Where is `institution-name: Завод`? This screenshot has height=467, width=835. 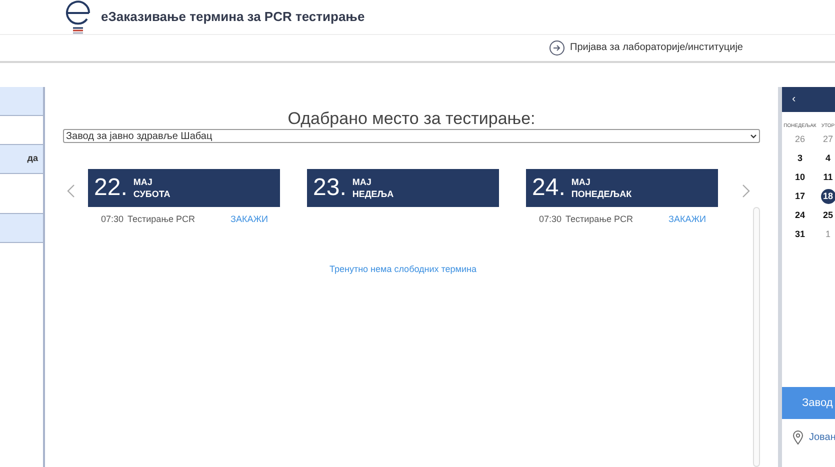
institution-name: Завод is located at coordinates (817, 403).